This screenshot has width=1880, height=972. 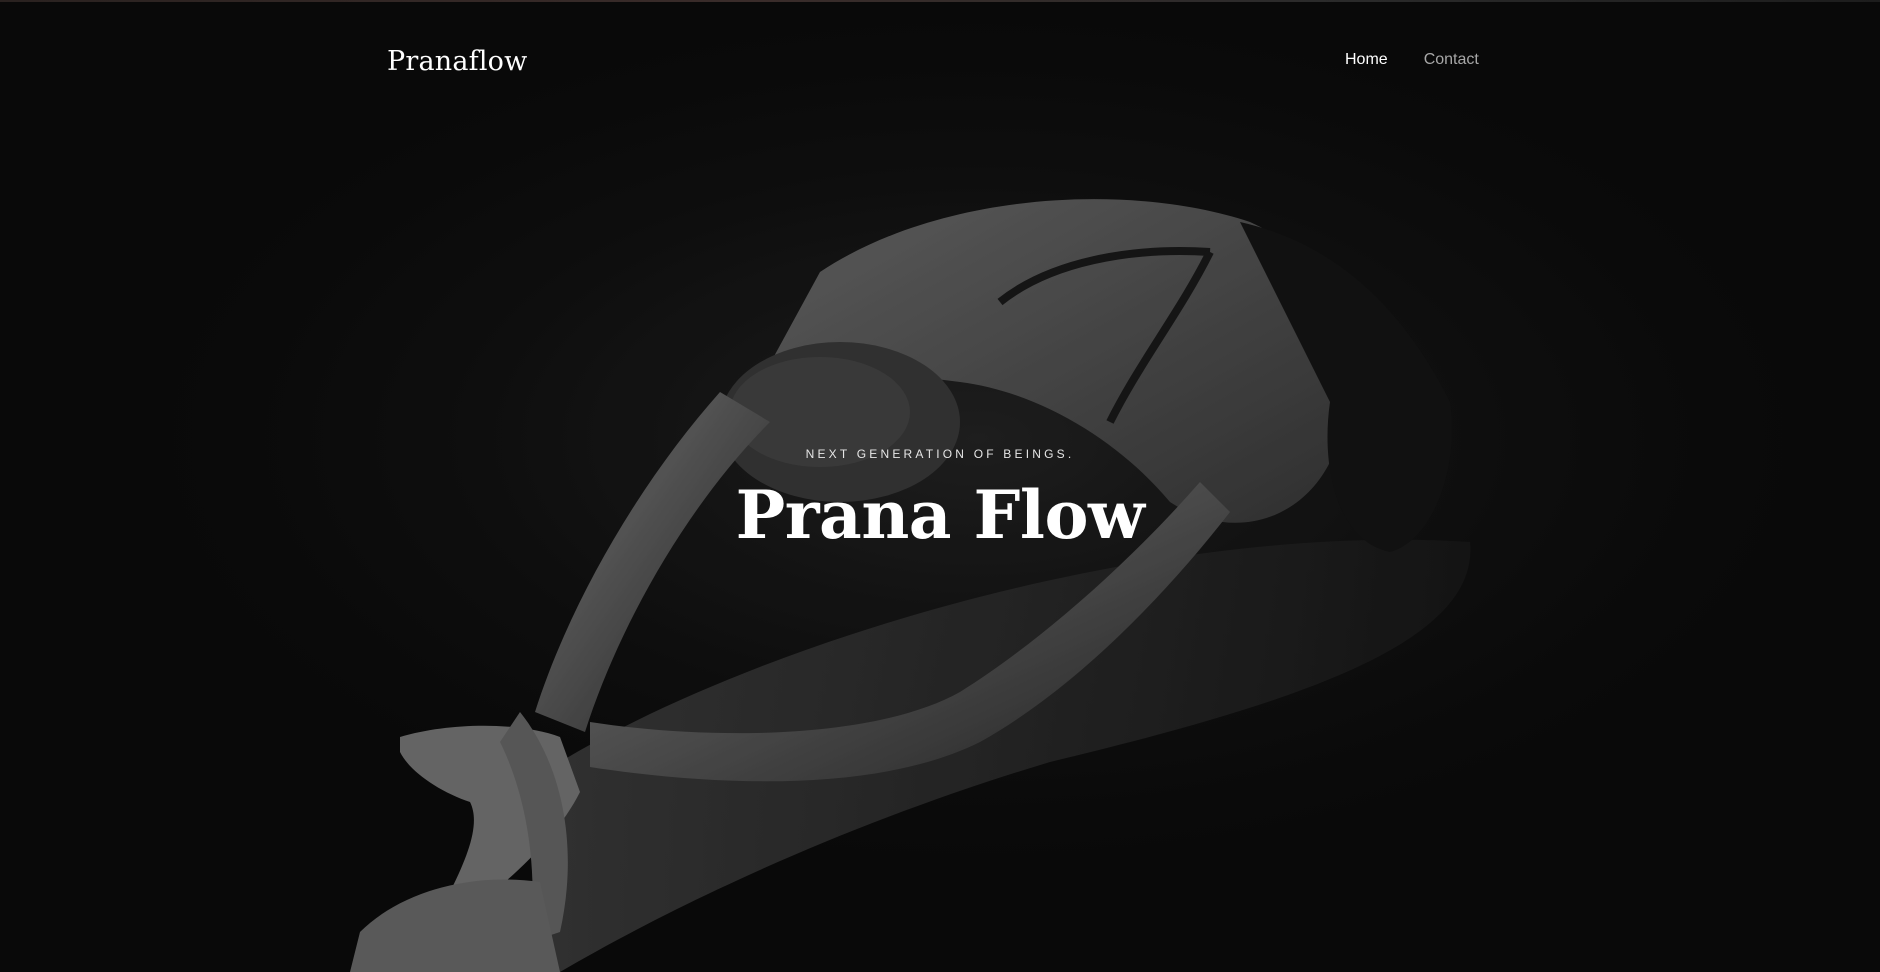 I want to click on hero-eyebrow: NEXT GENERATION OF BEINGS., so click(x=940, y=454).